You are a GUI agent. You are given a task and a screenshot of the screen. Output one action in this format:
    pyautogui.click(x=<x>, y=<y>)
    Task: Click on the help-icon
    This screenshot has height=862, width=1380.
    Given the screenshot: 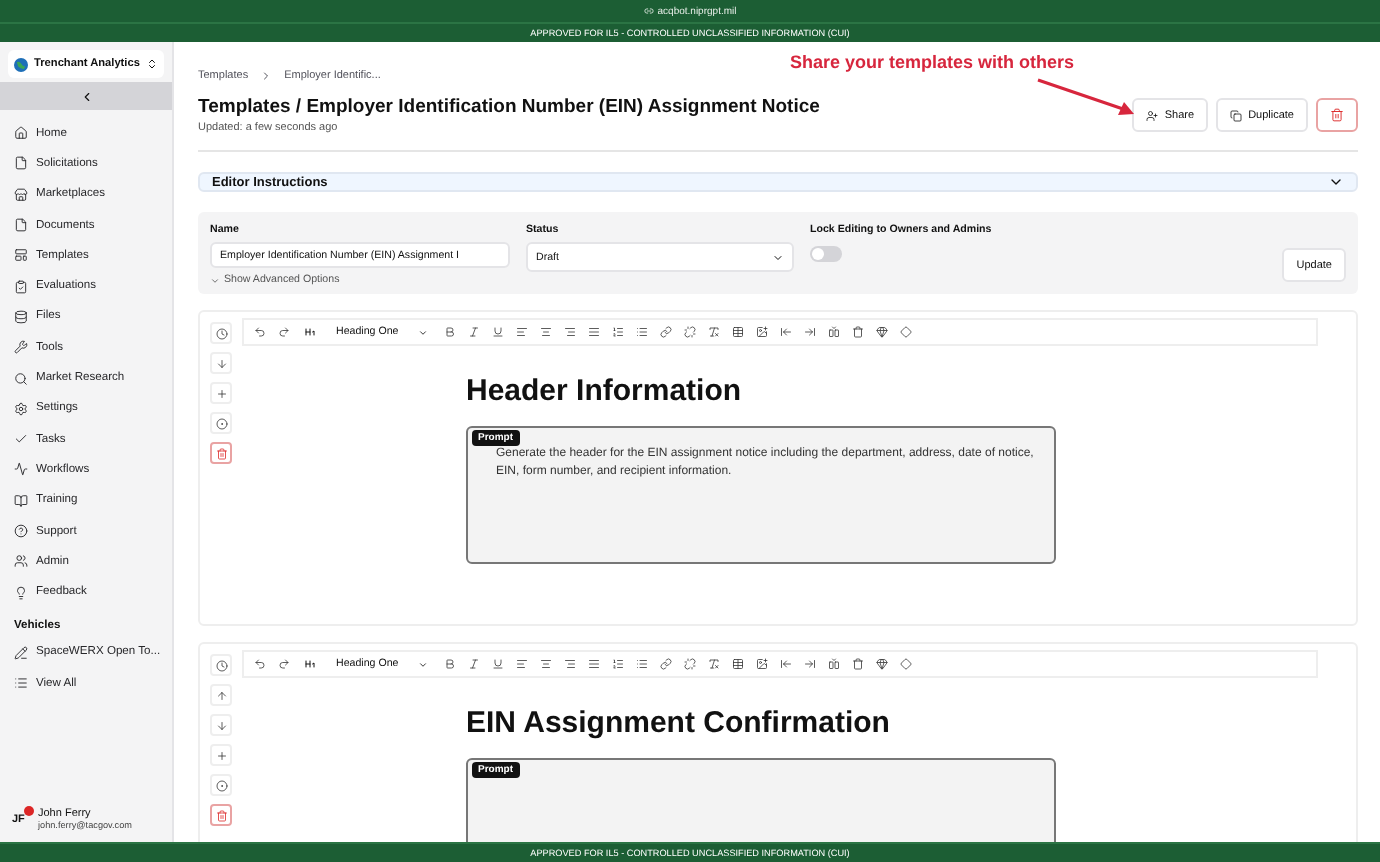 What is the action you would take?
    pyautogui.click(x=21, y=531)
    